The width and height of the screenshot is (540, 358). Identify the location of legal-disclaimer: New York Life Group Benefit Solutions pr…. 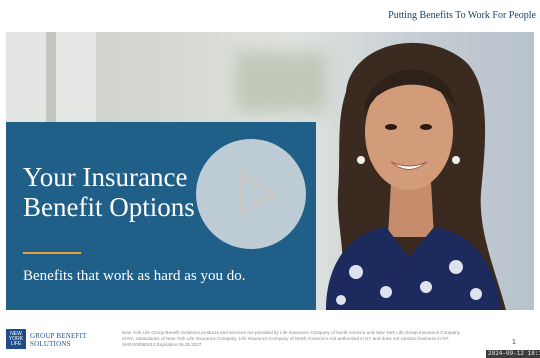
(291, 338).